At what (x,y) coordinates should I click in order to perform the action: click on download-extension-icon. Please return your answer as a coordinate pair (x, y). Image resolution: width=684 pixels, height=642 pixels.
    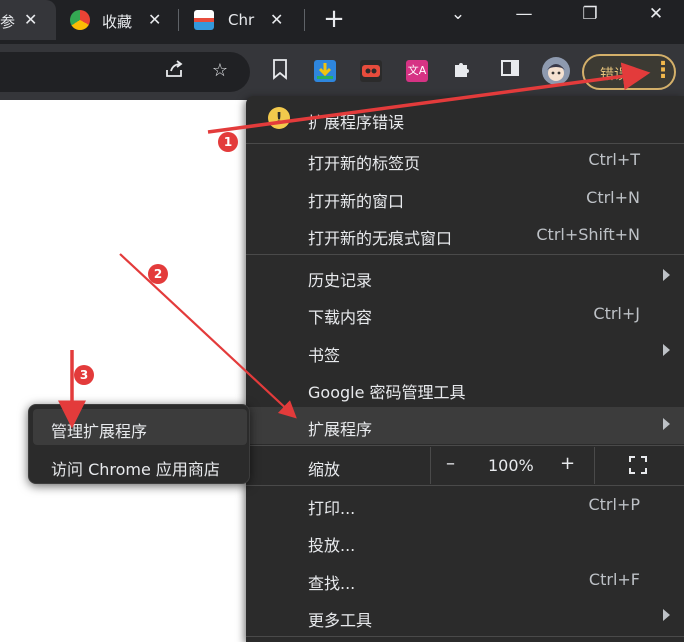
    Looking at the image, I should click on (325, 71).